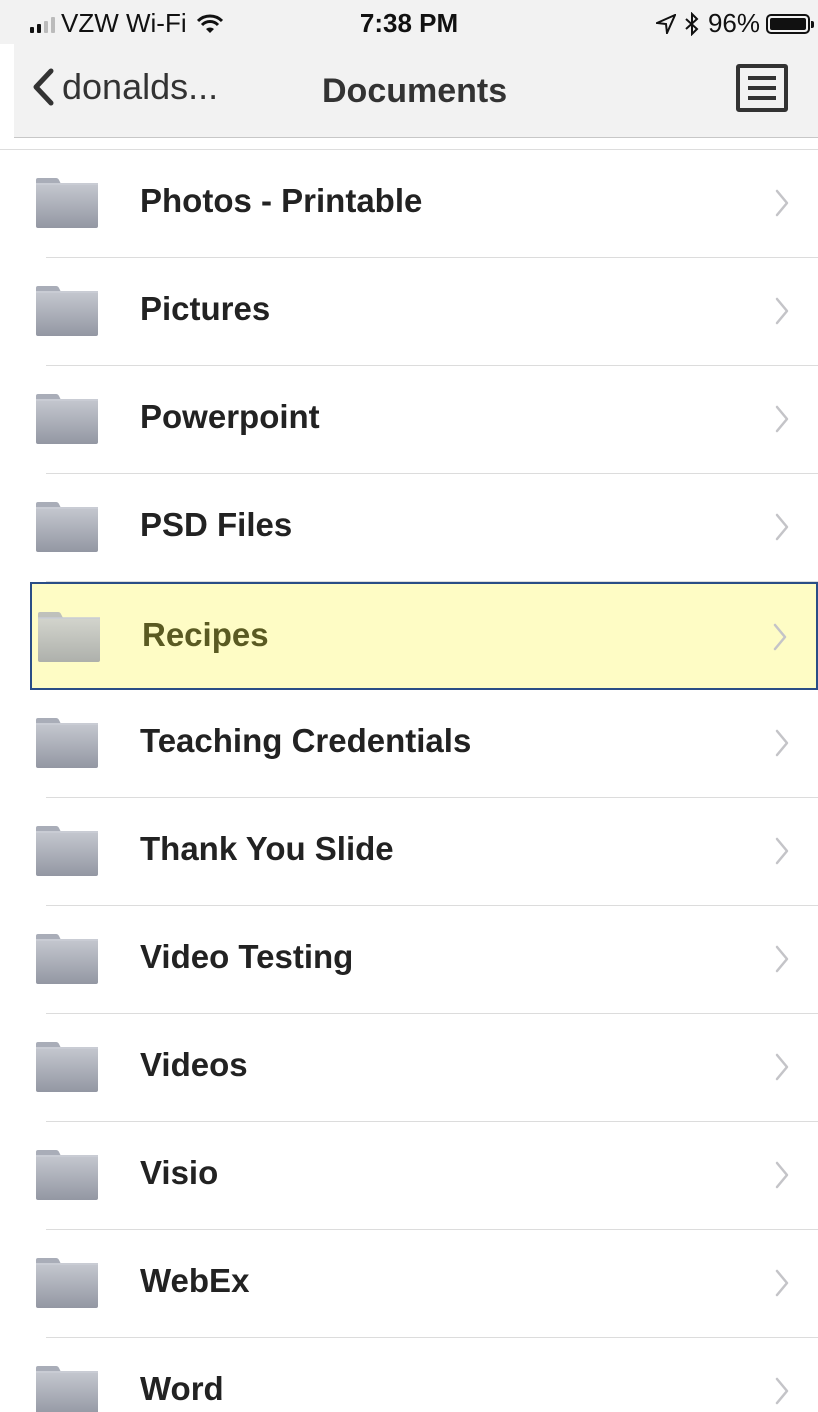 The image size is (818, 1412). I want to click on folder-row: Pictures, so click(427, 312).